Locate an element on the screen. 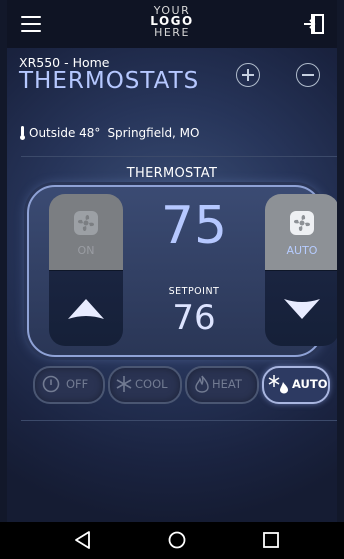 The width and height of the screenshot is (344, 559). fan-on-panel: ON is located at coordinates (86, 270).